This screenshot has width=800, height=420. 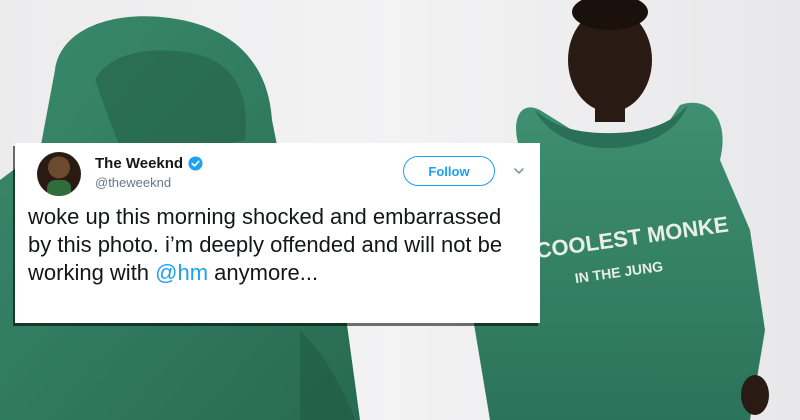 What do you see at coordinates (133, 182) in the screenshot?
I see `author-handle: @theweeknd` at bounding box center [133, 182].